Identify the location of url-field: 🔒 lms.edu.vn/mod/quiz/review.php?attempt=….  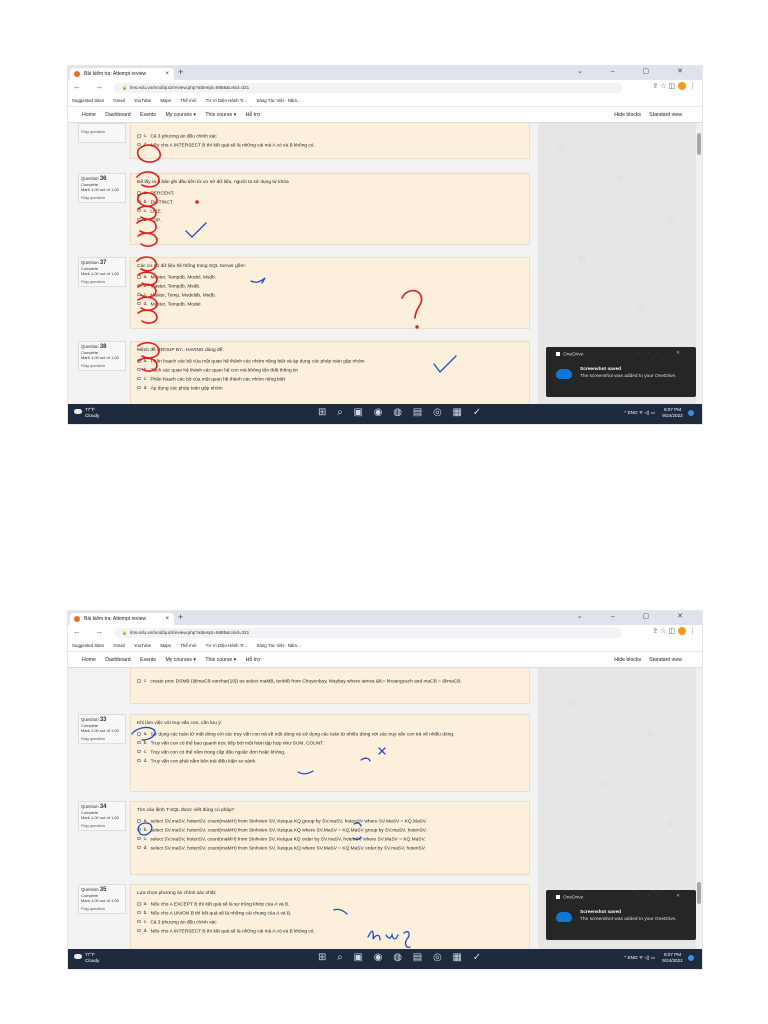
(368, 88).